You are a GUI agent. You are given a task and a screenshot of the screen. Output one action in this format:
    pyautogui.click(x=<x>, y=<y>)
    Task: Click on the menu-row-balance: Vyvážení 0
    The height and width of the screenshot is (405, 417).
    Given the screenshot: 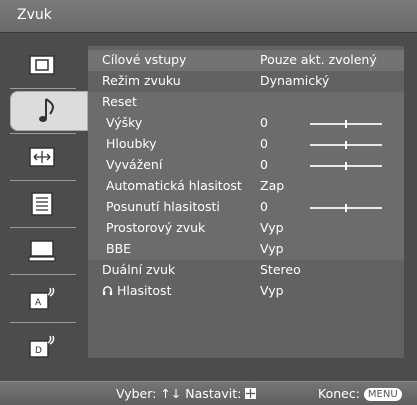 What is the action you would take?
    pyautogui.click(x=246, y=165)
    